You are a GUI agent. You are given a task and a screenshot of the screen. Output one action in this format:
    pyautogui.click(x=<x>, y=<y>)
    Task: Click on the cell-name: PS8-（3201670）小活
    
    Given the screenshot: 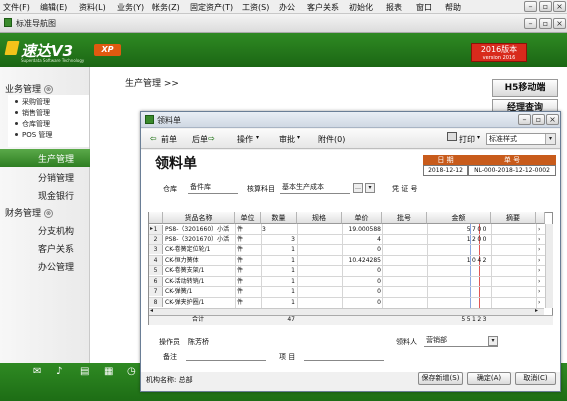 What is the action you would take?
    pyautogui.click(x=200, y=239)
    